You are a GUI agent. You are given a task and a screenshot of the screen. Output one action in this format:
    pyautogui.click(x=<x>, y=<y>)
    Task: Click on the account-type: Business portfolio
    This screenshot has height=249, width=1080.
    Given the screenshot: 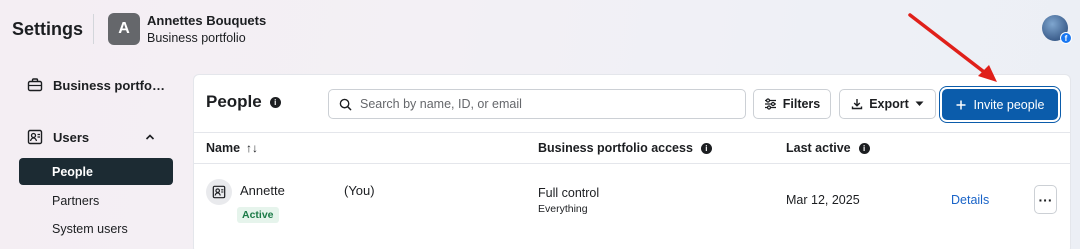 What is the action you would take?
    pyautogui.click(x=196, y=38)
    